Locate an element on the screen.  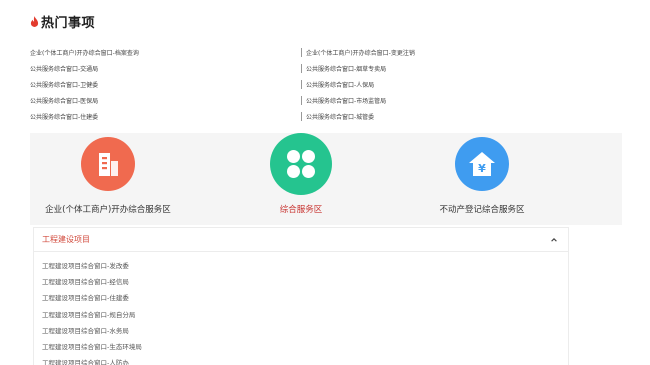
hot-row: 公共服务综合窗口-交通局 公共服务综合窗口-烟草专卖局 is located at coordinates (326, 68).